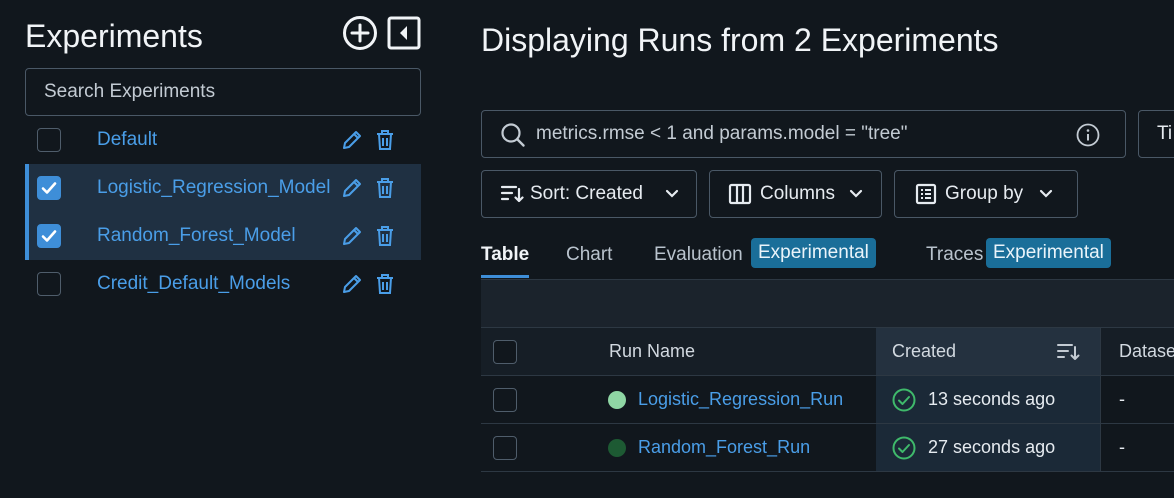 The width and height of the screenshot is (1174, 498). I want to click on search-icon, so click(513, 135).